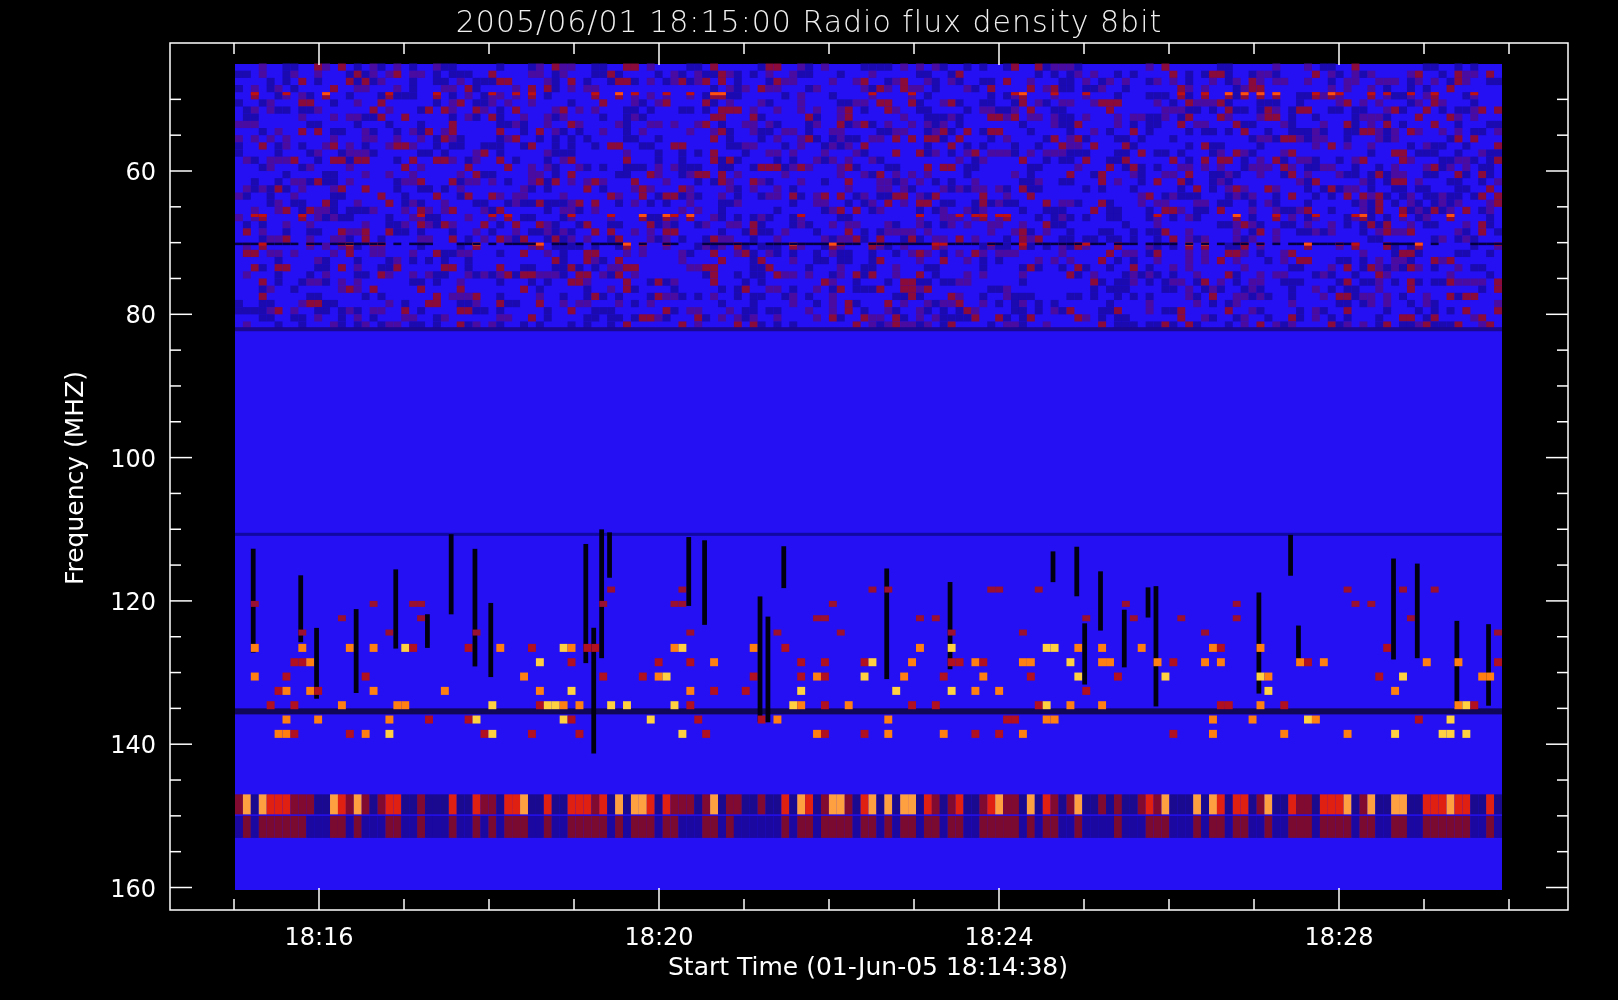  I want to click on y-tick-label: 100, so click(133, 458).